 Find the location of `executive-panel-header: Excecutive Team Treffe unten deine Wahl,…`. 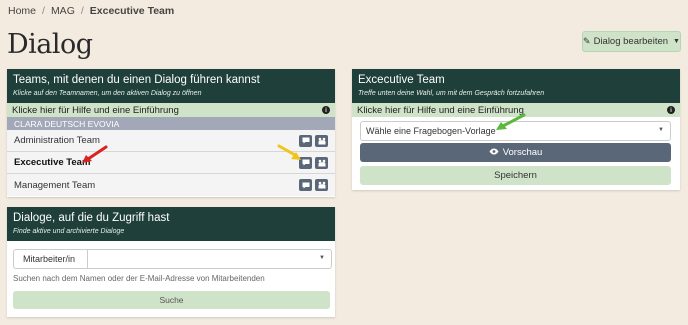

executive-panel-header: Excecutive Team Treffe unten deine Wahl,… is located at coordinates (516, 86).